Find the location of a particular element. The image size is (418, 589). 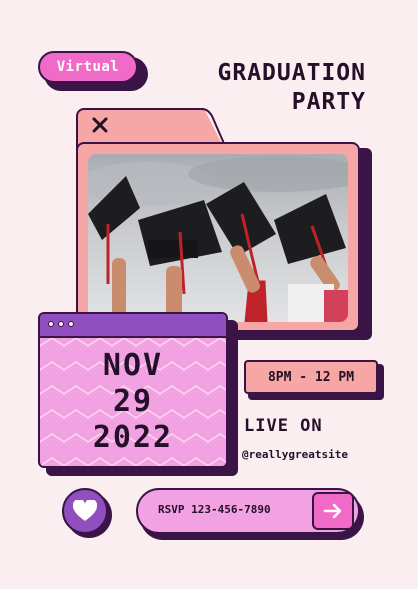

window-title-bar is located at coordinates (133, 326).